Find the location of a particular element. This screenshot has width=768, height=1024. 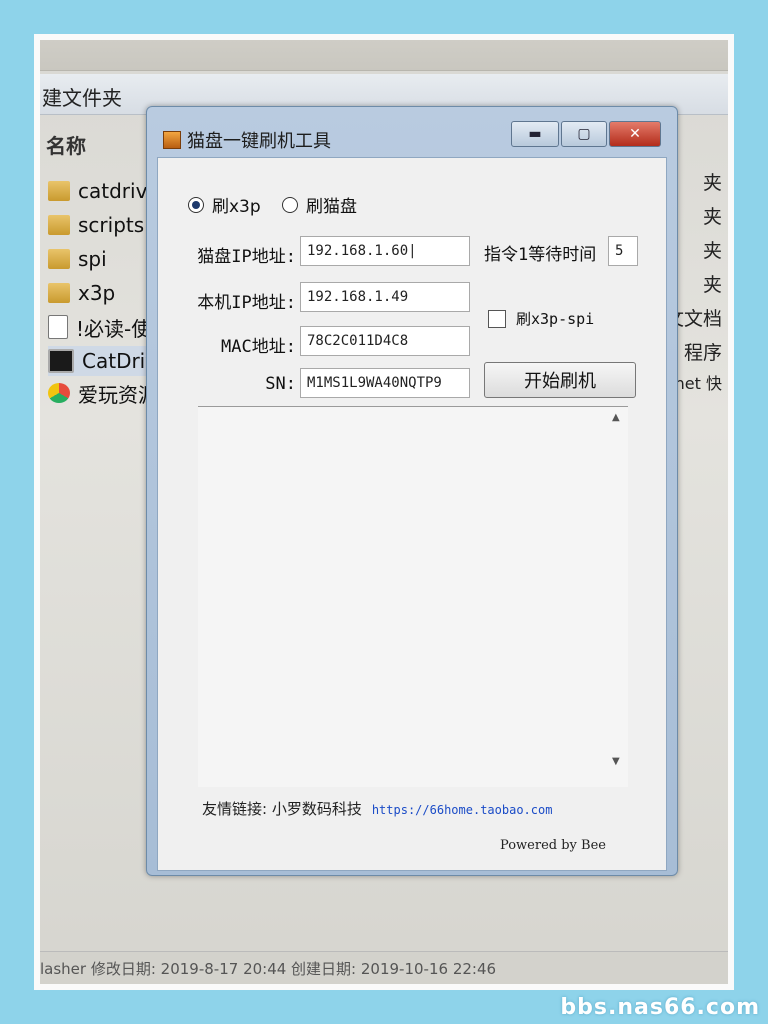

local-ip-label: 本机IP地址: is located at coordinates (246, 303).